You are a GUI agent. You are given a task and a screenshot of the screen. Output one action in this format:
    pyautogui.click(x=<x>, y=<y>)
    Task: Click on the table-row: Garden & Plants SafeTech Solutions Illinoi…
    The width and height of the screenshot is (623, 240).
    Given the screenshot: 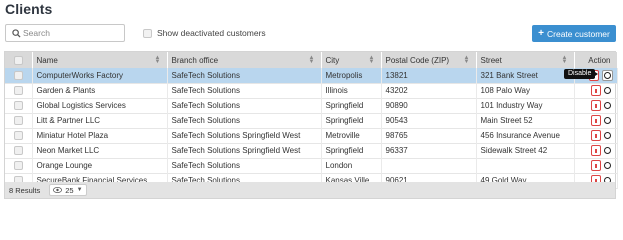 What is the action you would take?
    pyautogui.click(x=311, y=90)
    